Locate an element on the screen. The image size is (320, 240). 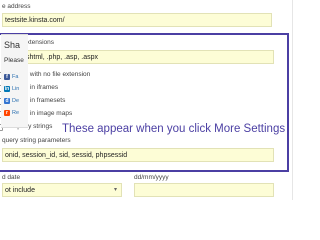
sidebar is located at coordinates (306, 100).